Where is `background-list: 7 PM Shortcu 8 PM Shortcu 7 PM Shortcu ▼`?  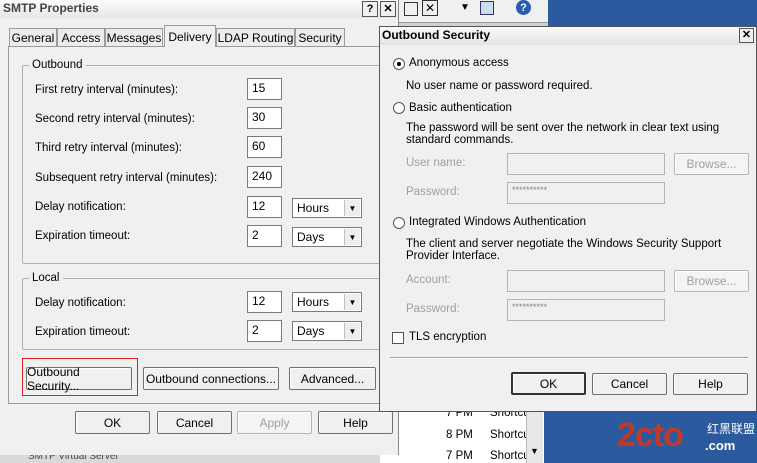 background-list: 7 PM Shortcu 8 PM Shortcu 7 PM Shortcu ▼ is located at coordinates (462, 435).